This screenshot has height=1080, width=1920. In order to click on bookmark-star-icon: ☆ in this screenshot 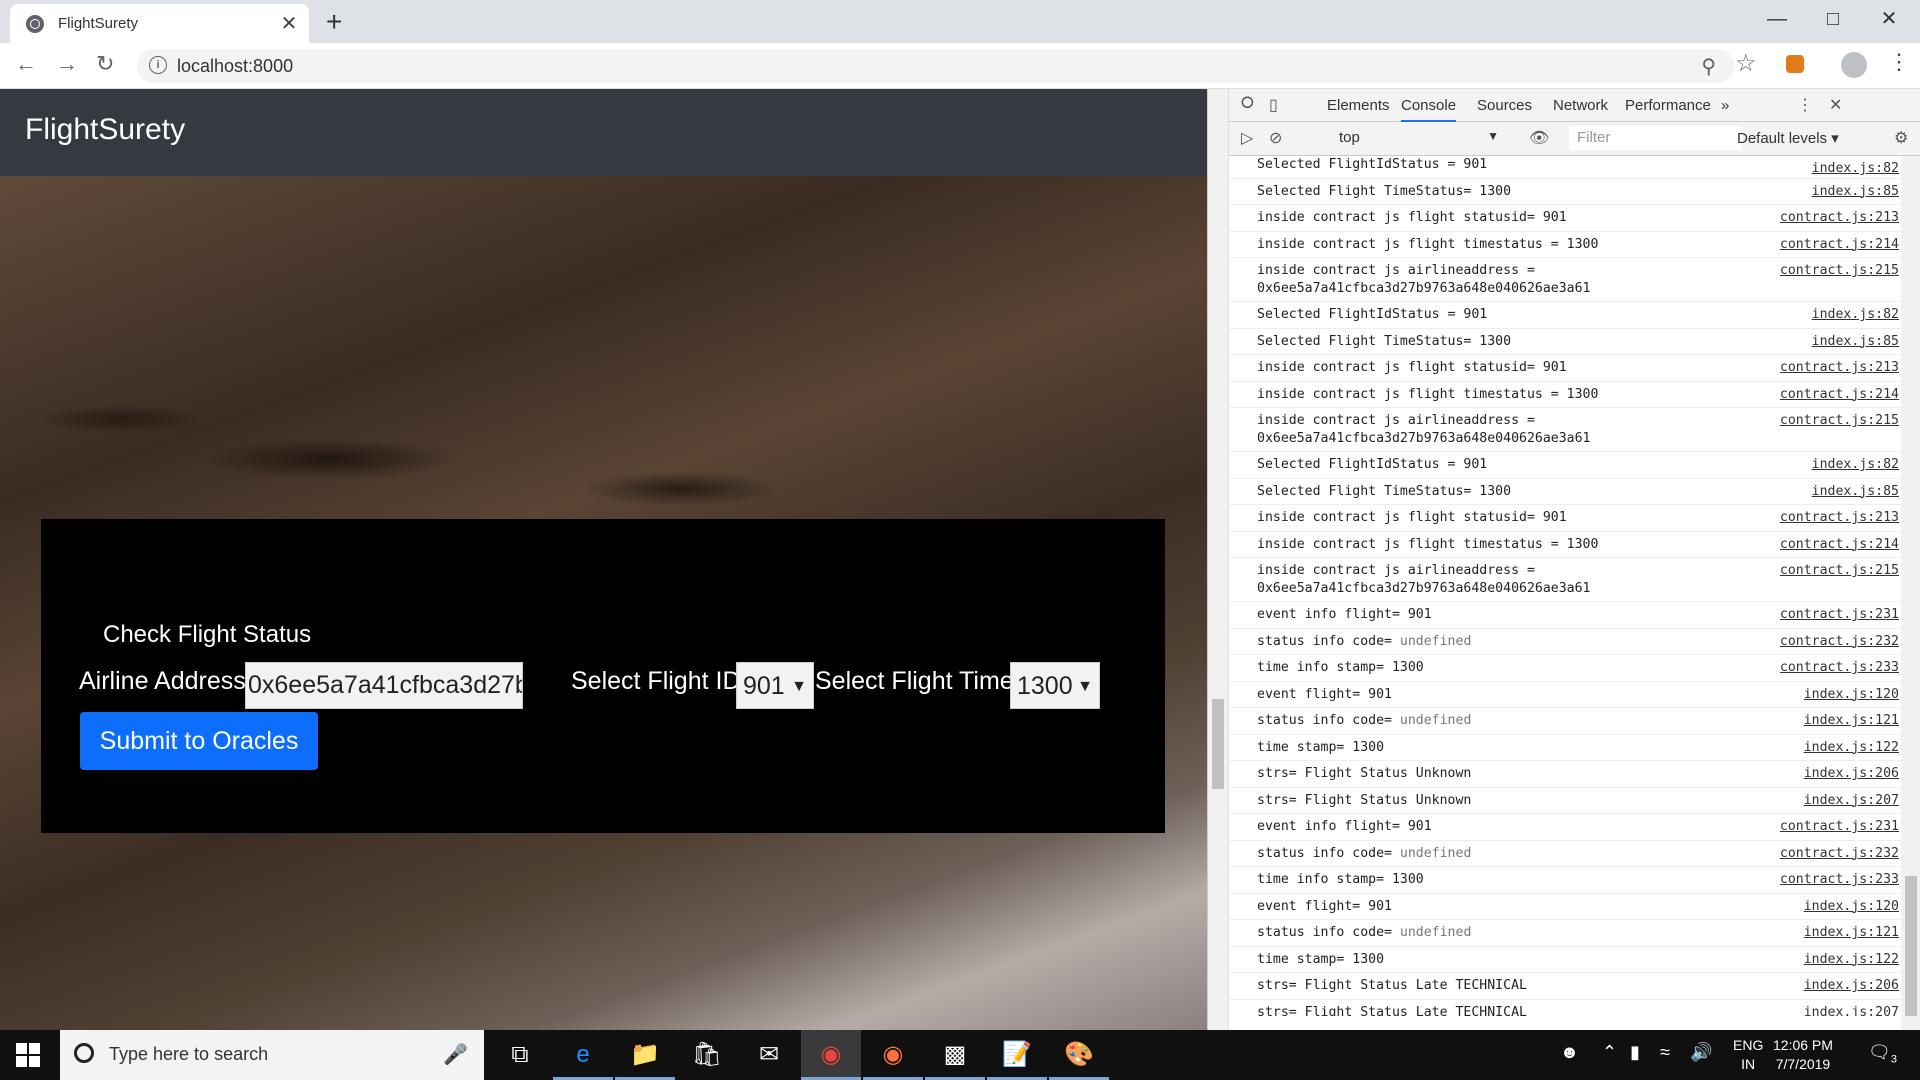, I will do `click(1746, 63)`.